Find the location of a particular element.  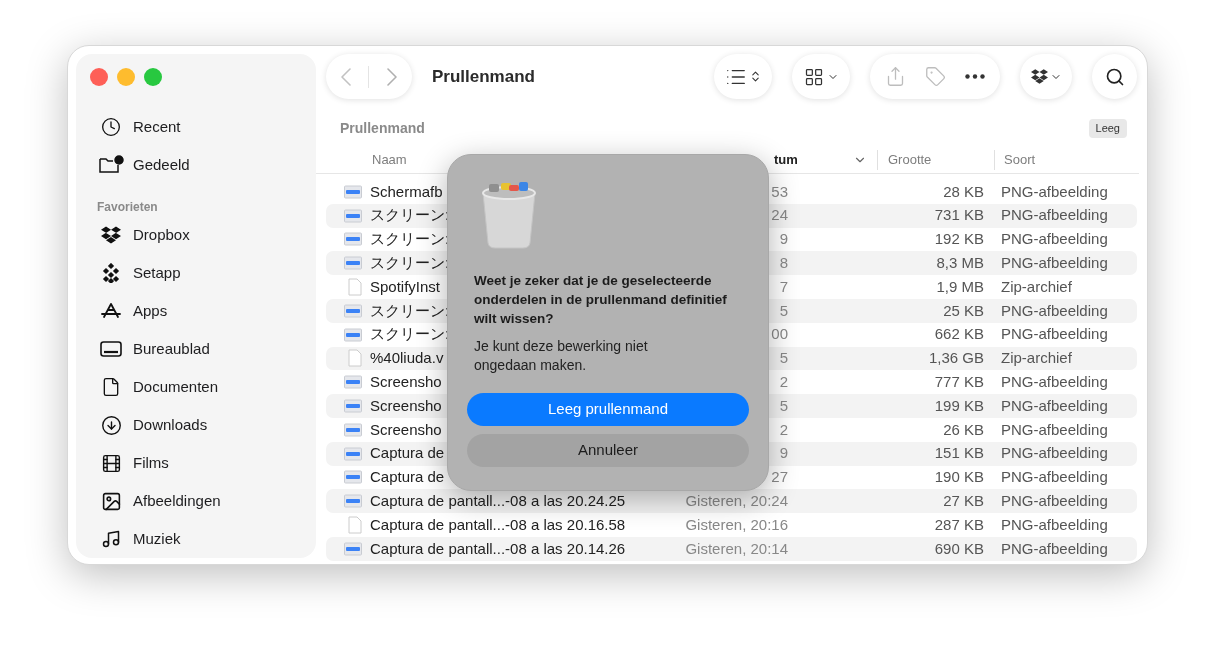

tag-icon is located at coordinates (935, 76).